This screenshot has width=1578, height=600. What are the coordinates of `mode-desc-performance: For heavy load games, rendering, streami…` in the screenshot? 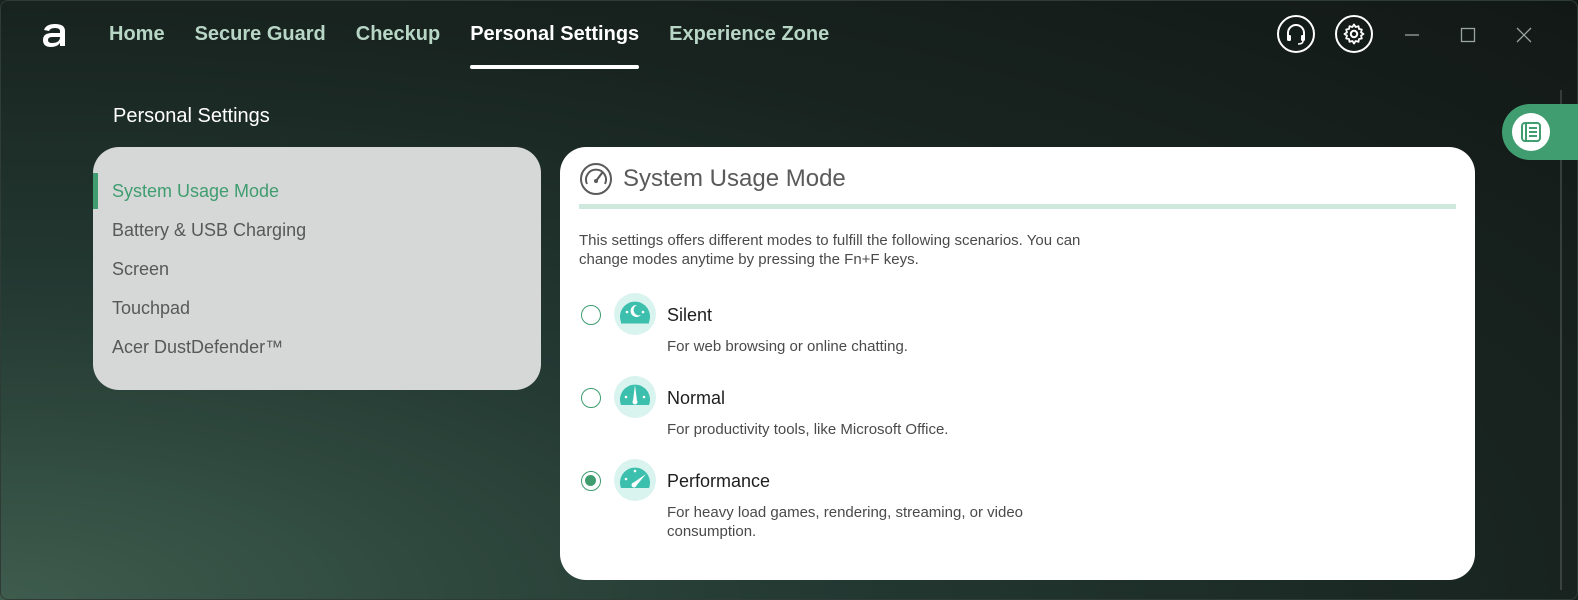 It's located at (845, 522).